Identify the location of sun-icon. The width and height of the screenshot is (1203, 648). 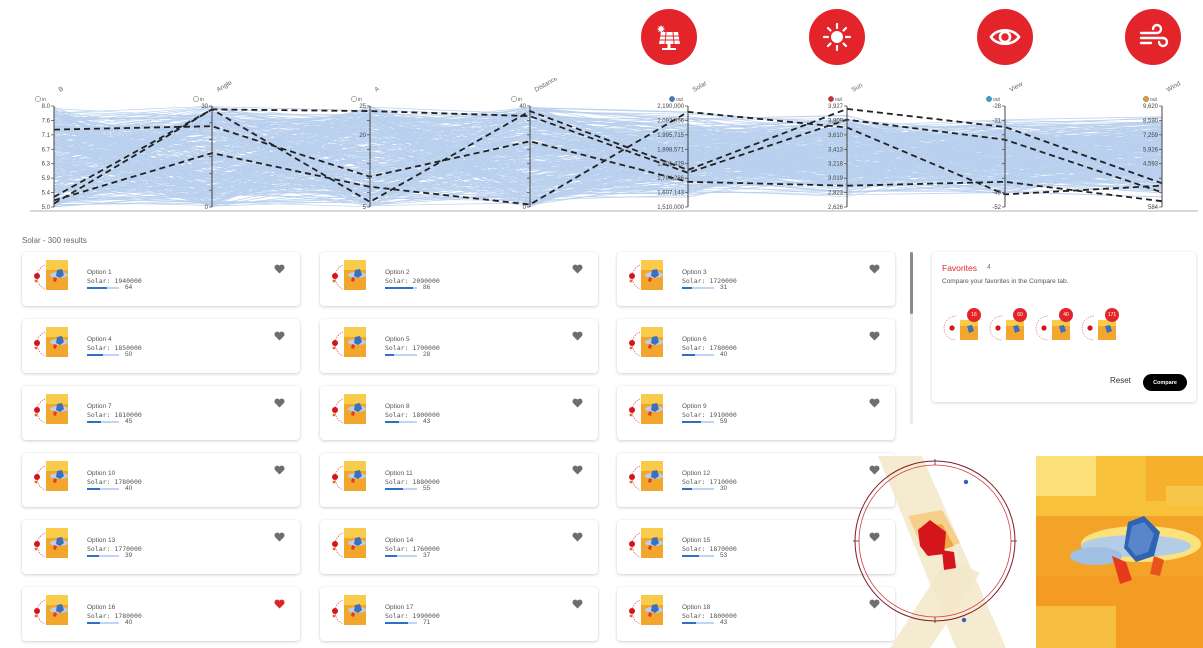
(837, 37).